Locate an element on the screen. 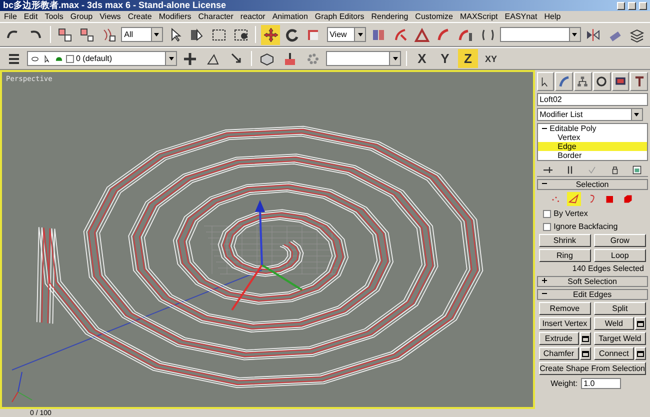  display-tab-icon is located at coordinates (620, 81).